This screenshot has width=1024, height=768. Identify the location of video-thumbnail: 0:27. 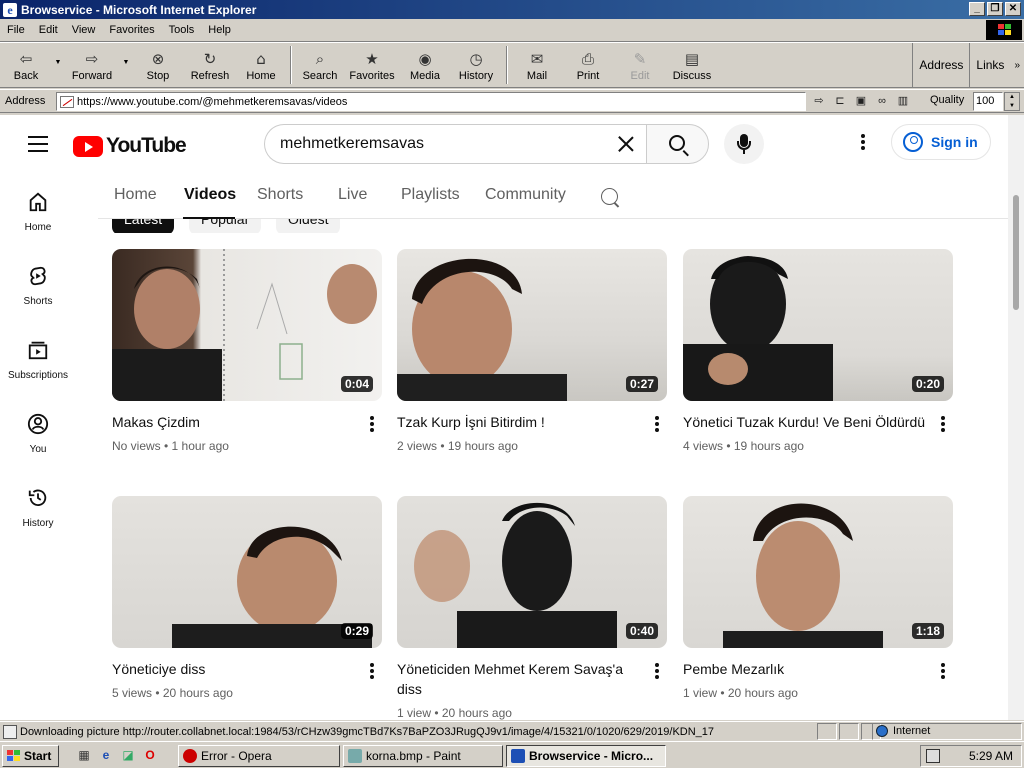
(532, 325).